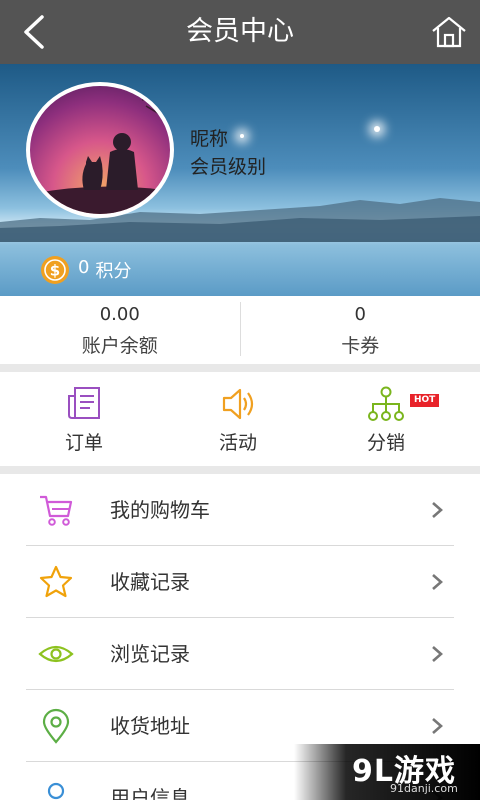 The width and height of the screenshot is (480, 800). What do you see at coordinates (84, 403) in the screenshot?
I see `order-icon` at bounding box center [84, 403].